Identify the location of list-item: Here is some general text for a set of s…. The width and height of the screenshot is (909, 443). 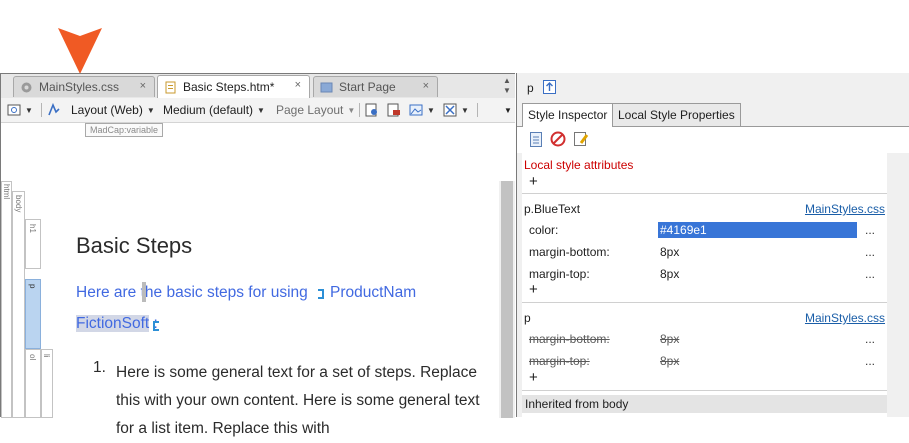
(301, 401).